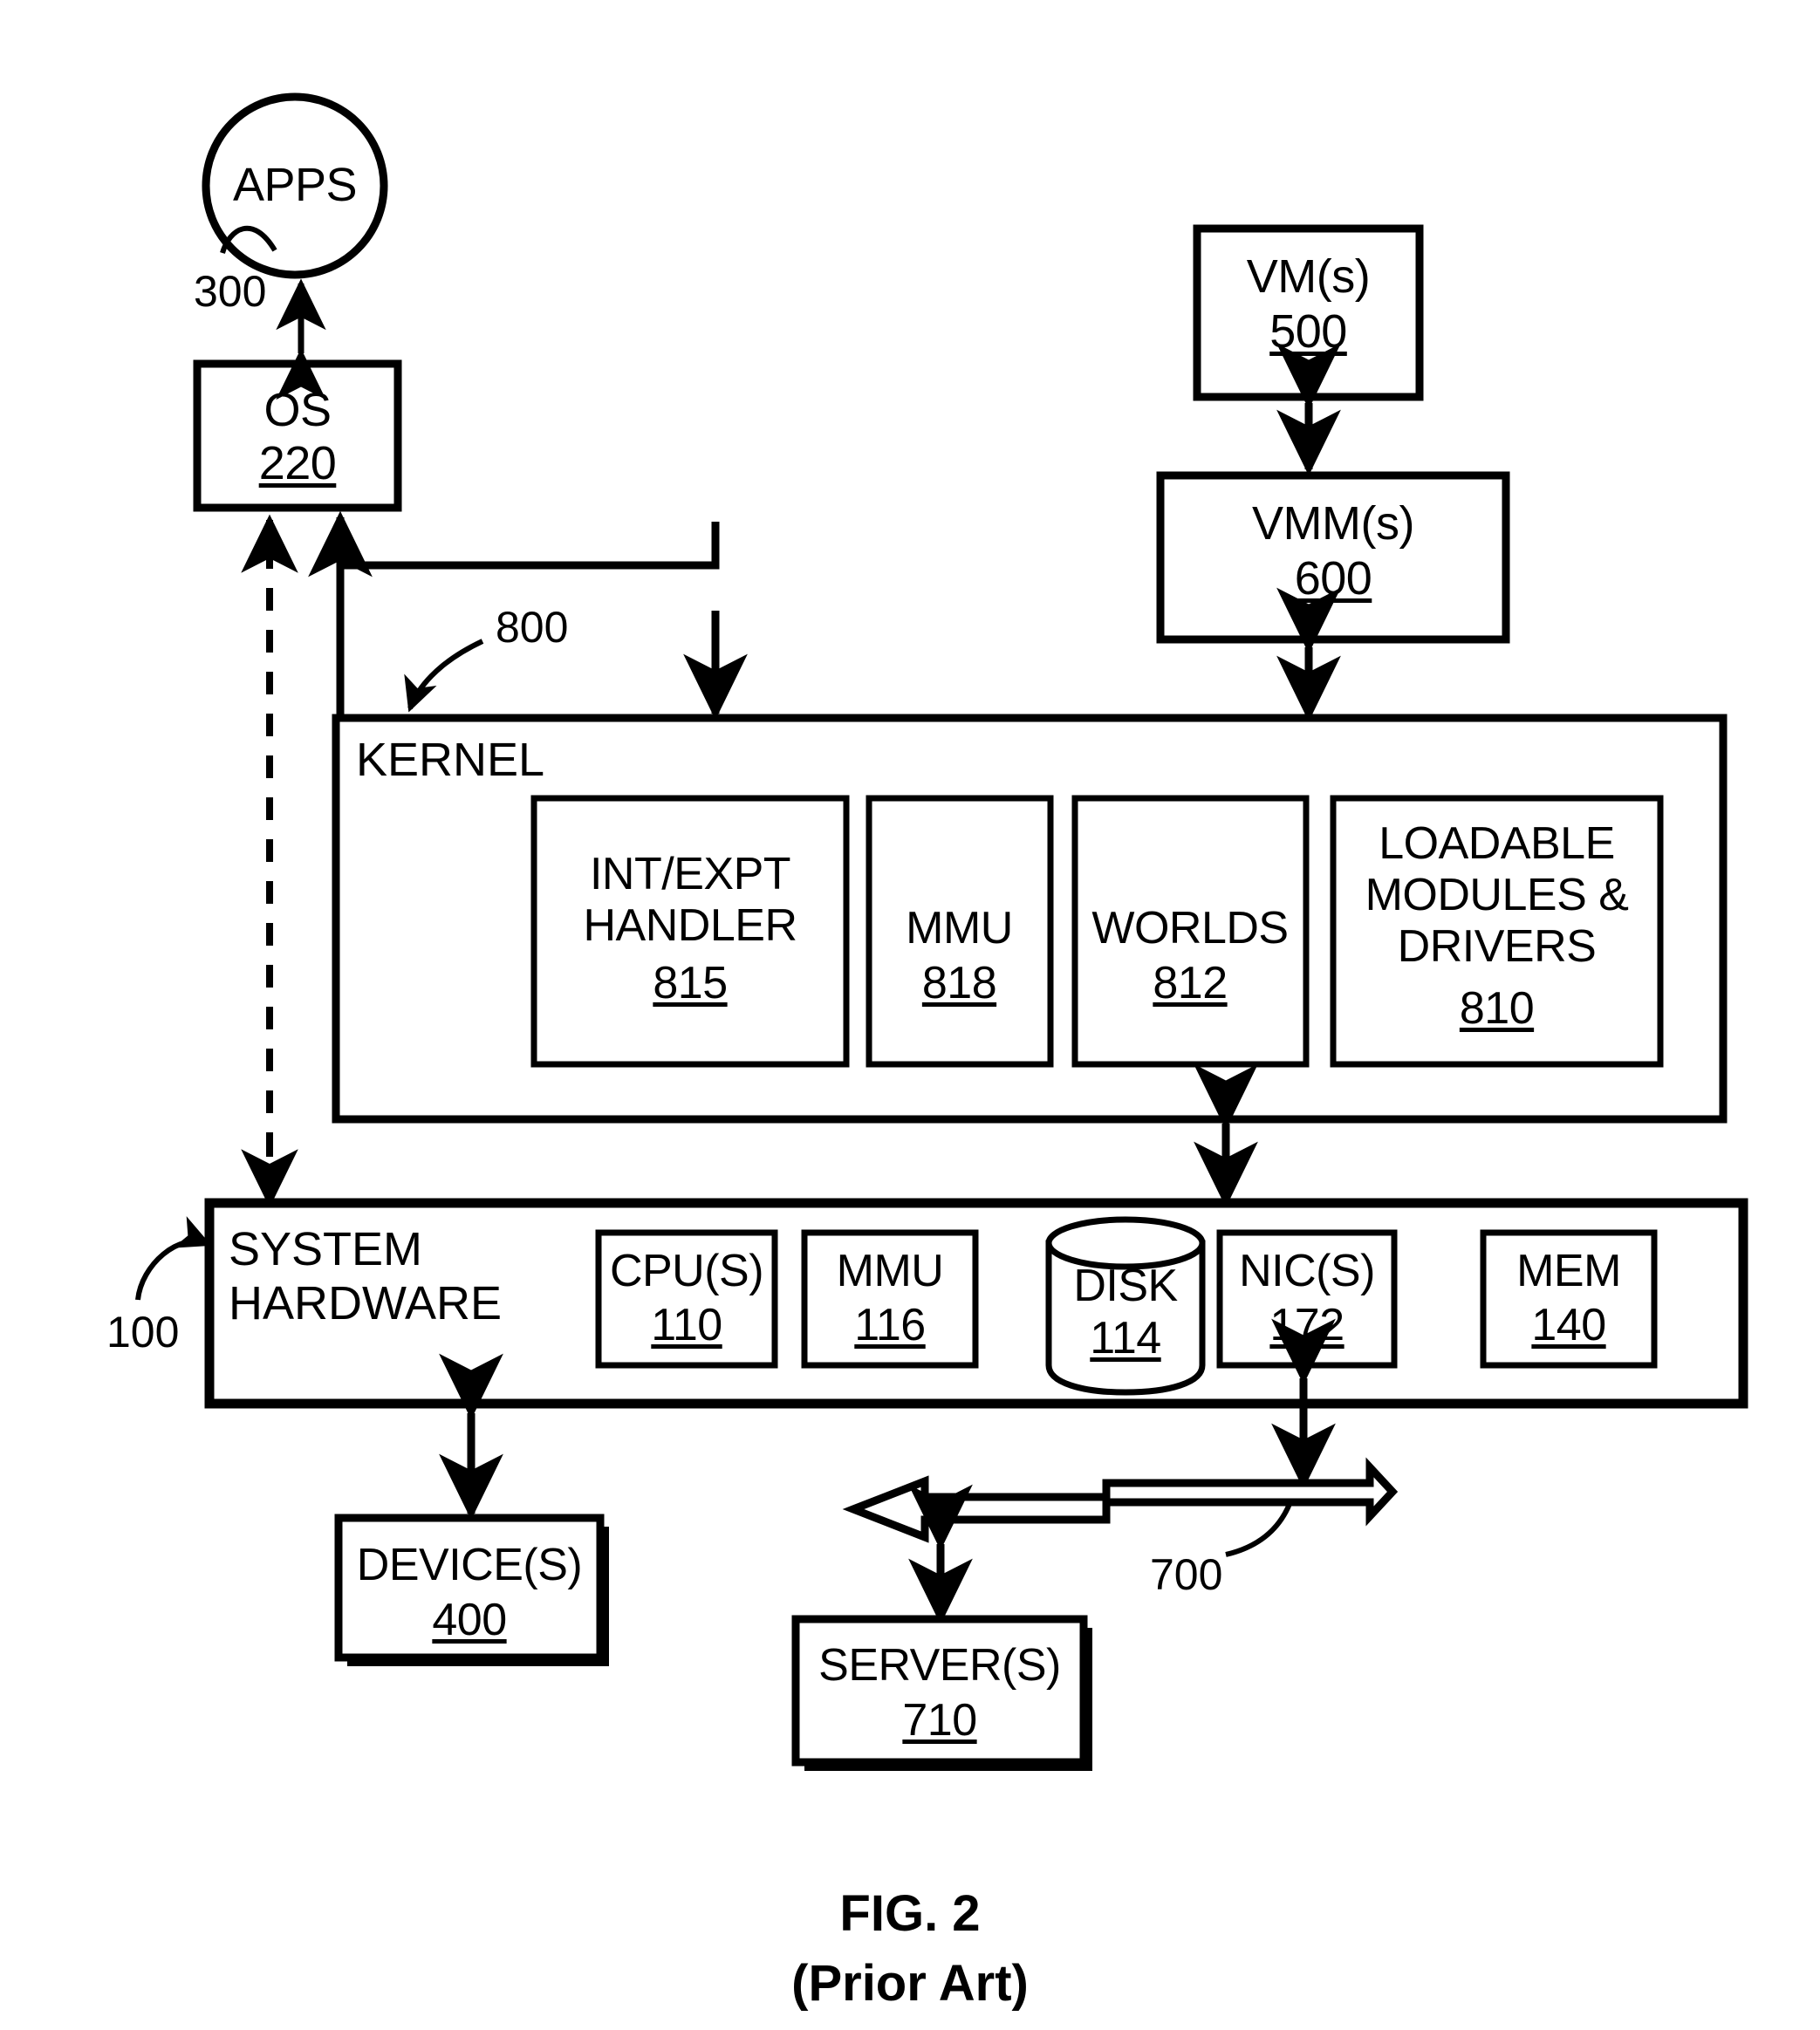 The height and width of the screenshot is (2030, 1820). Describe the element at coordinates (1125, 1338) in the screenshot. I see `disk-number: 114` at that location.